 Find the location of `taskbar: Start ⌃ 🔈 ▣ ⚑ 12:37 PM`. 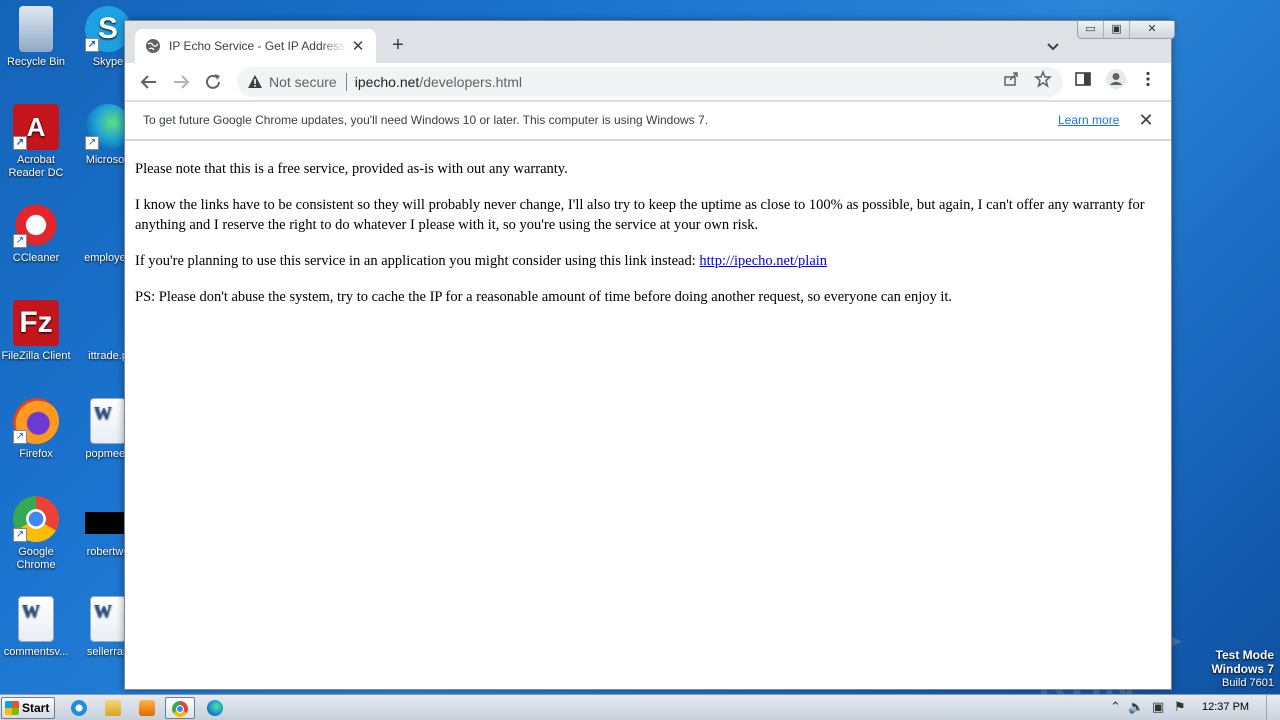

taskbar: Start ⌃ 🔈 ▣ ⚑ 12:37 PM is located at coordinates (640, 707).